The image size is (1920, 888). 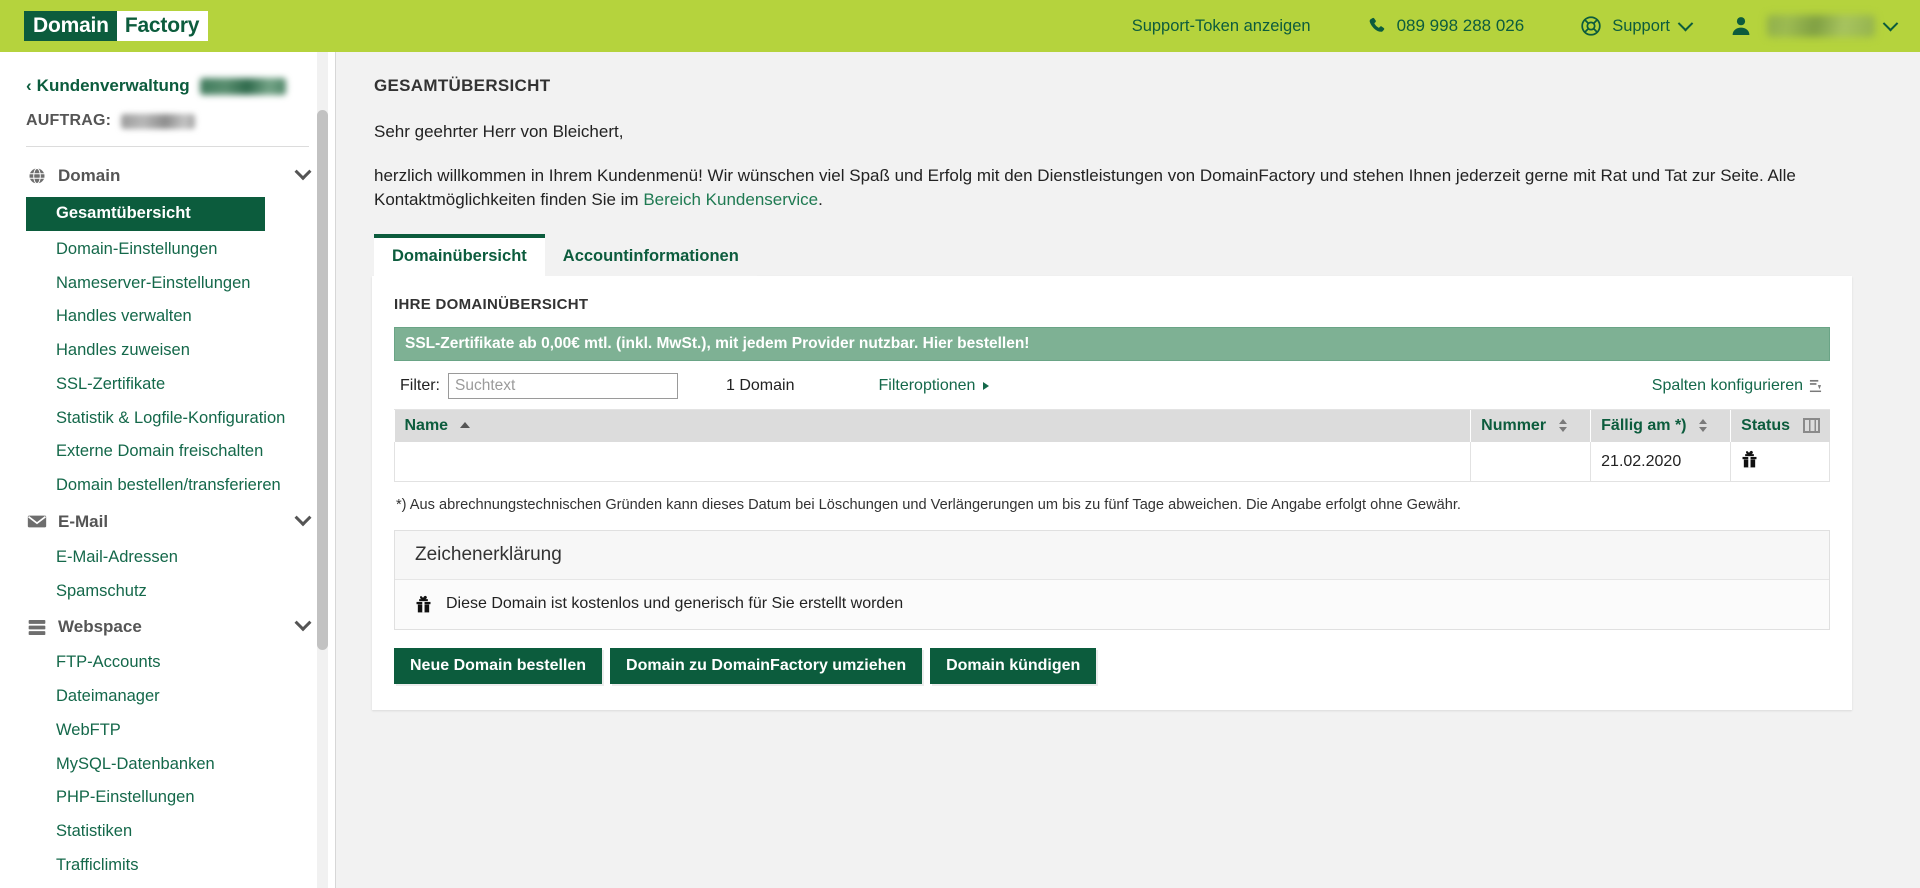 I want to click on server-icon, so click(x=37, y=627).